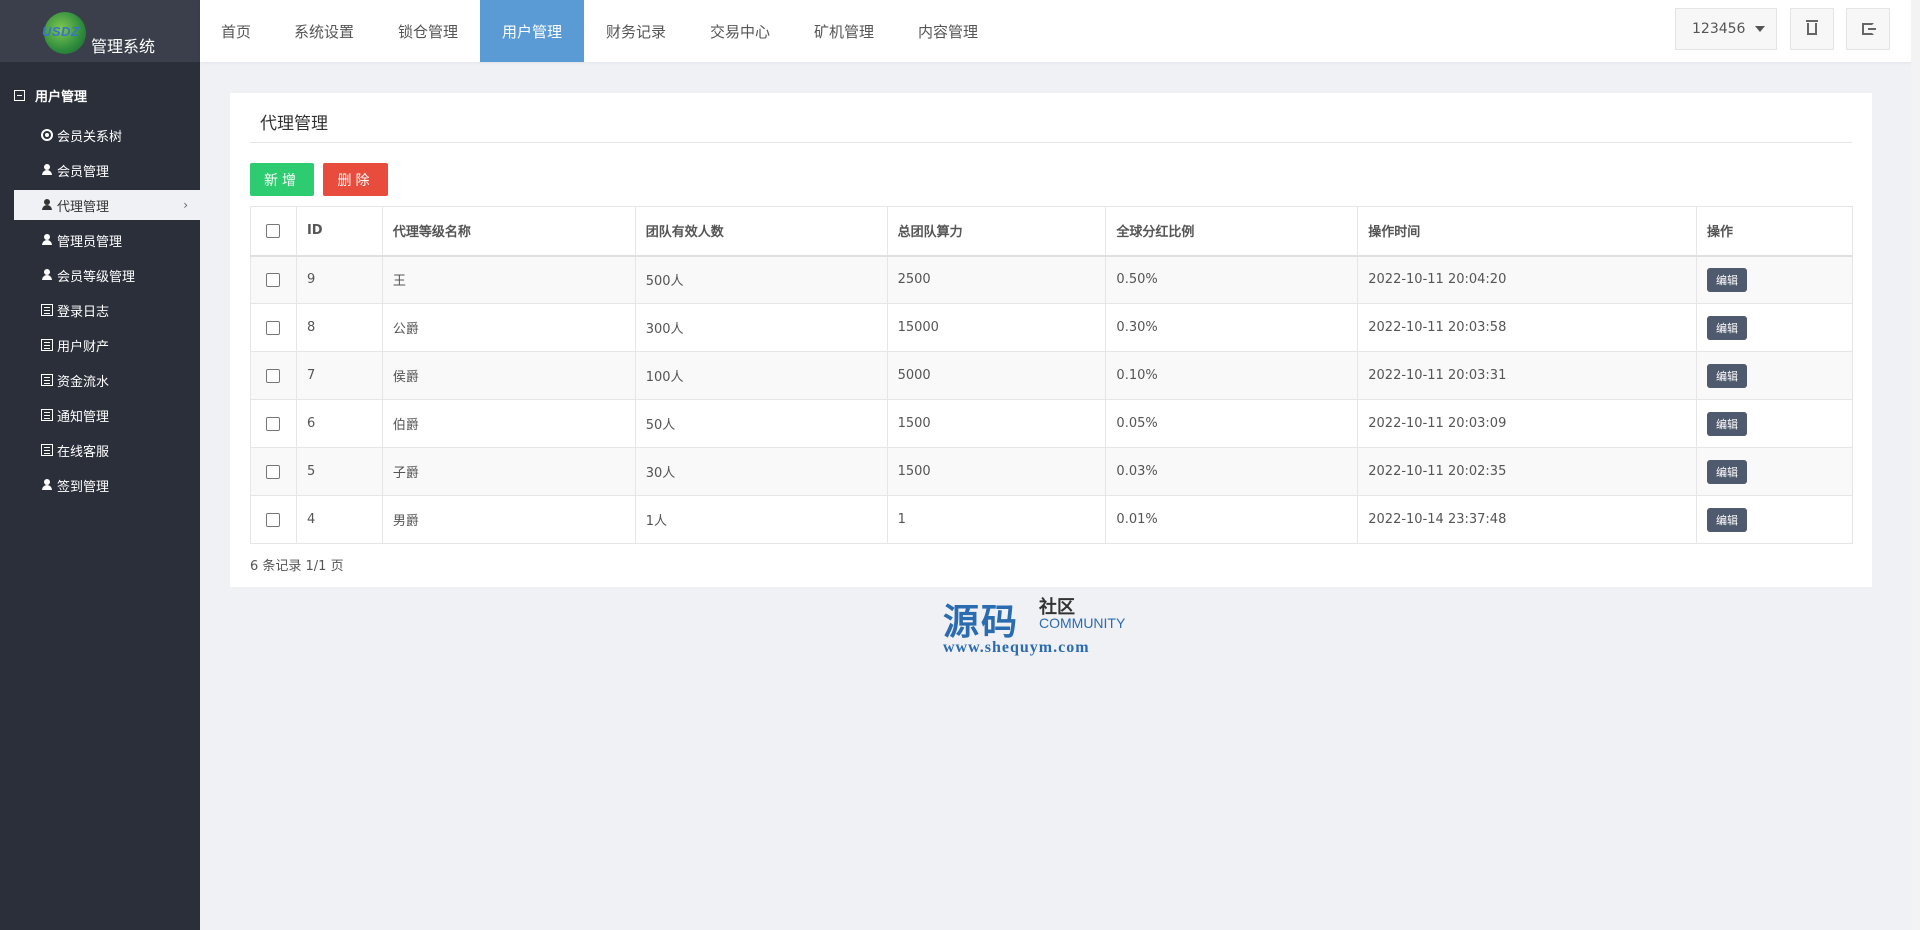 This screenshot has height=930, width=1920. I want to click on select-all-checkbox, so click(273, 230).